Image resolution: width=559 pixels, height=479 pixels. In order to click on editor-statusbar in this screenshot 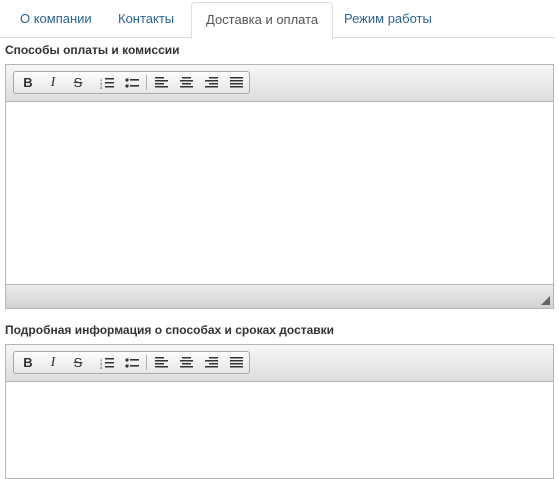, I will do `click(279, 296)`.